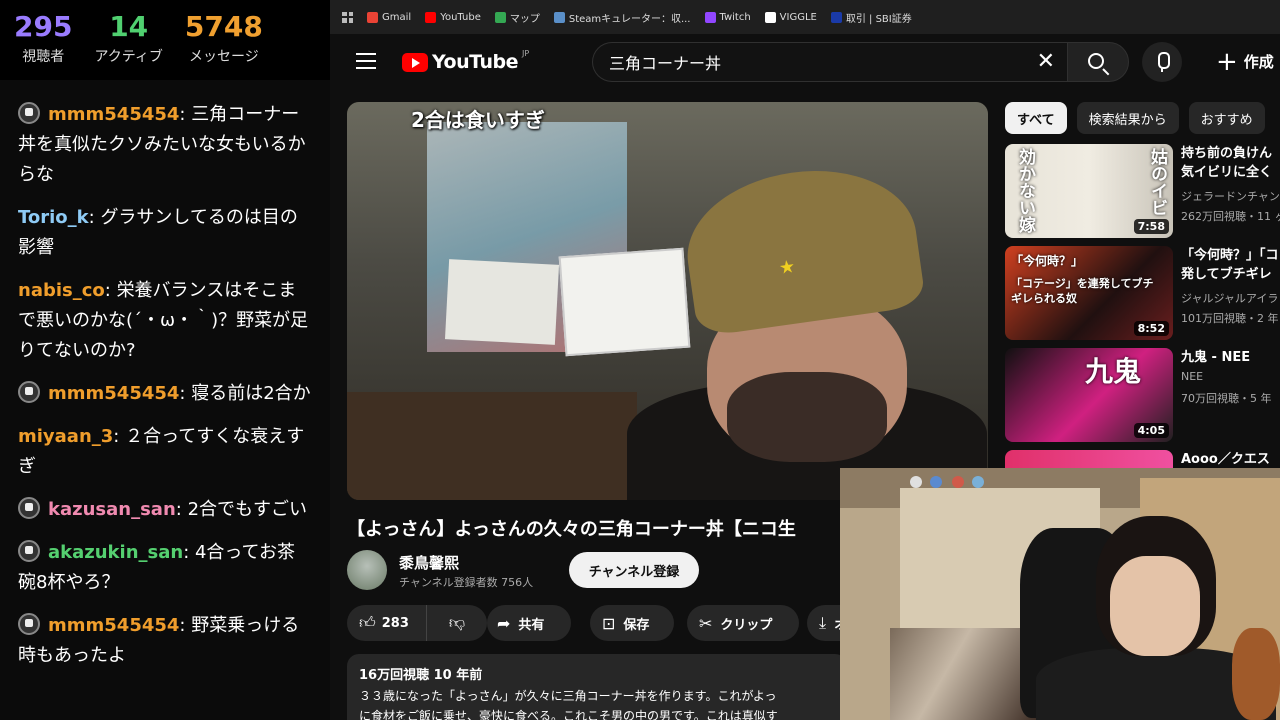 Image resolution: width=1280 pixels, height=720 pixels. Describe the element at coordinates (1151, 226) in the screenshot. I see `video-duration: 7:58` at that location.